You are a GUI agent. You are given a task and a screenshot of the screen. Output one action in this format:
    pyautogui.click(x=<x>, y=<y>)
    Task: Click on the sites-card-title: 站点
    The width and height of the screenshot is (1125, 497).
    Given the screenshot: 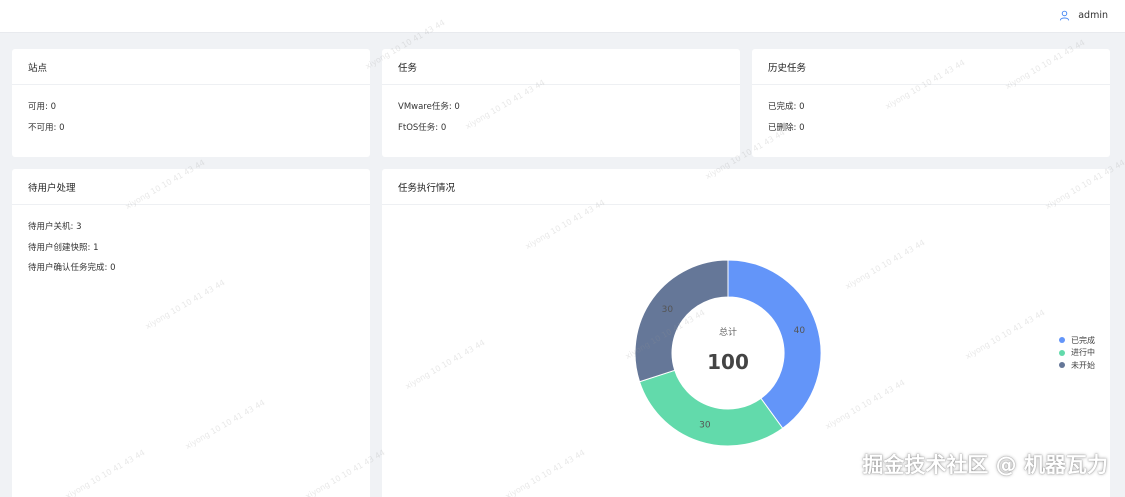 What is the action you would take?
    pyautogui.click(x=191, y=67)
    